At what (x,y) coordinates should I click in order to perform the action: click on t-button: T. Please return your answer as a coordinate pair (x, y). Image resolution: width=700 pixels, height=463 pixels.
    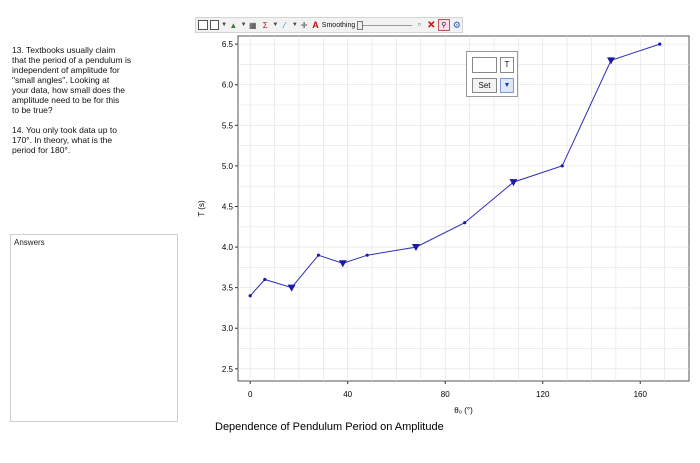
    Looking at the image, I should click on (507, 65).